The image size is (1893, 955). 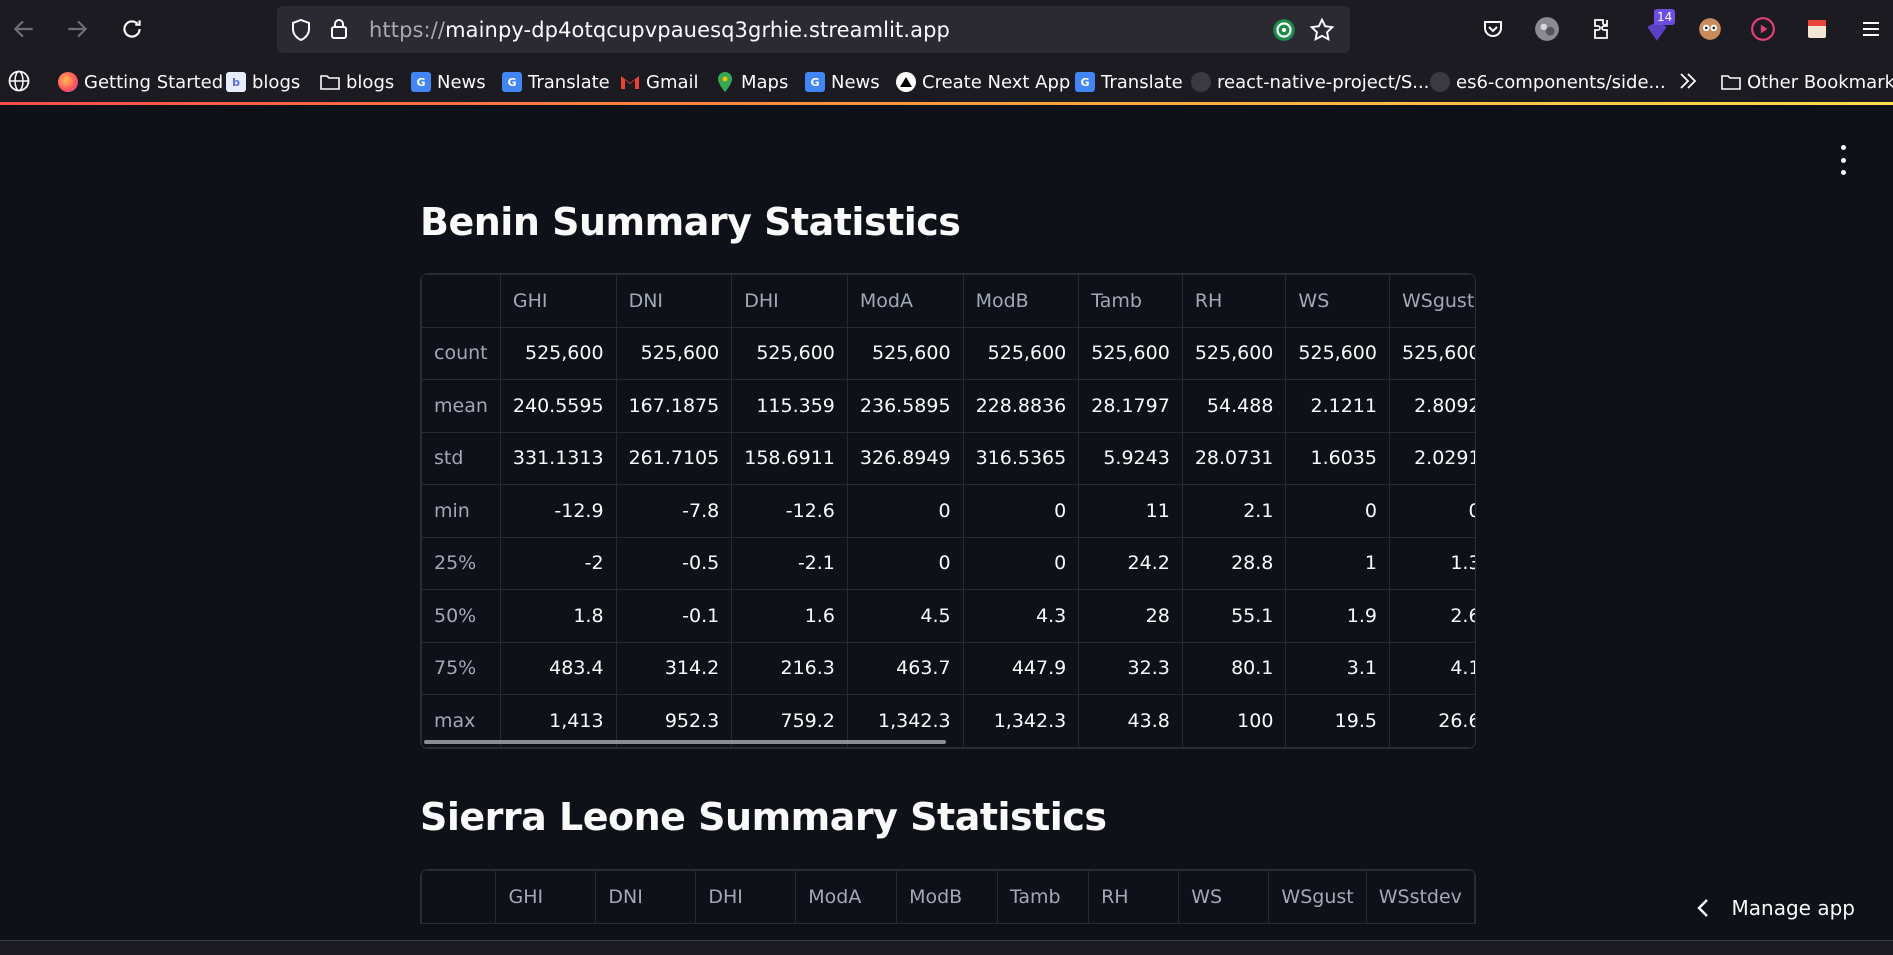 I want to click on row-index-cell: 50%, so click(x=461, y=616).